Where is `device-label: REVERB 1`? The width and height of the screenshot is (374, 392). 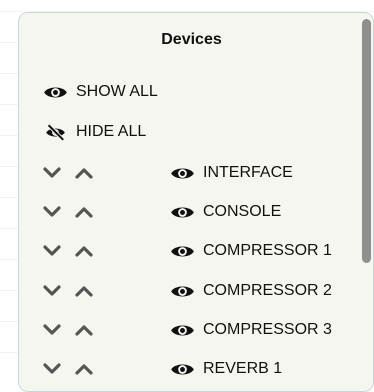
device-label: REVERB 1 is located at coordinates (243, 368).